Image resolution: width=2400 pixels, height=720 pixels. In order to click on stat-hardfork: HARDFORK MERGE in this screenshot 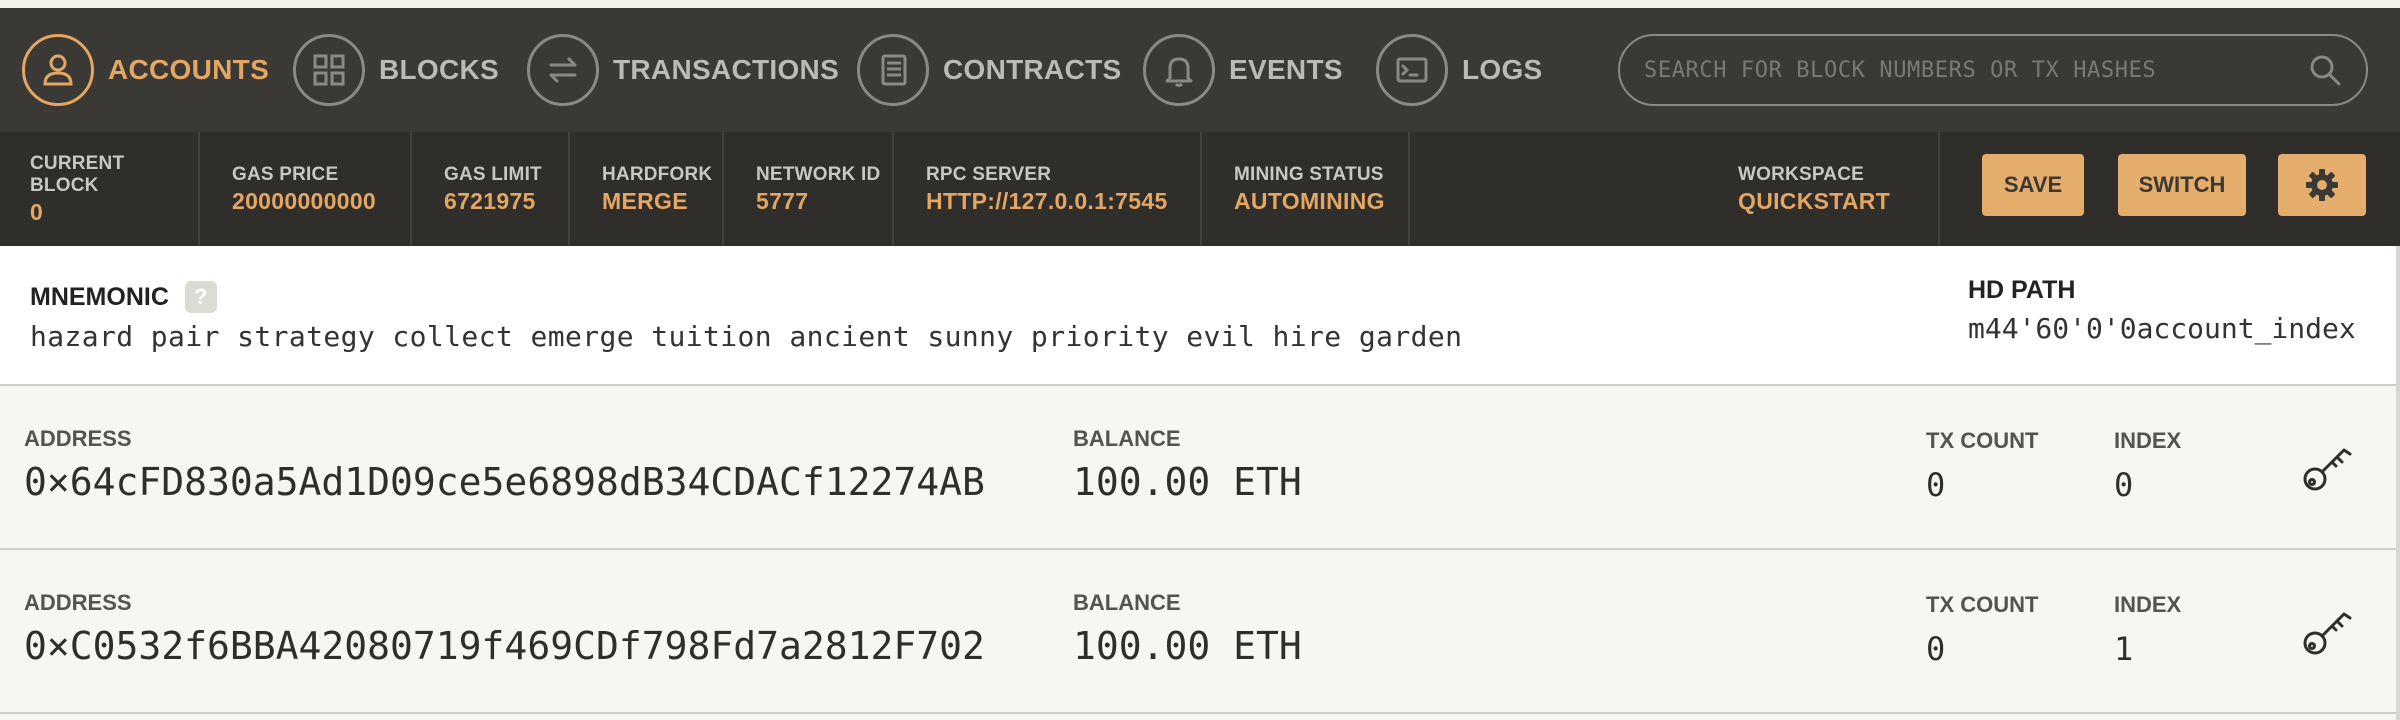, I will do `click(648, 189)`.